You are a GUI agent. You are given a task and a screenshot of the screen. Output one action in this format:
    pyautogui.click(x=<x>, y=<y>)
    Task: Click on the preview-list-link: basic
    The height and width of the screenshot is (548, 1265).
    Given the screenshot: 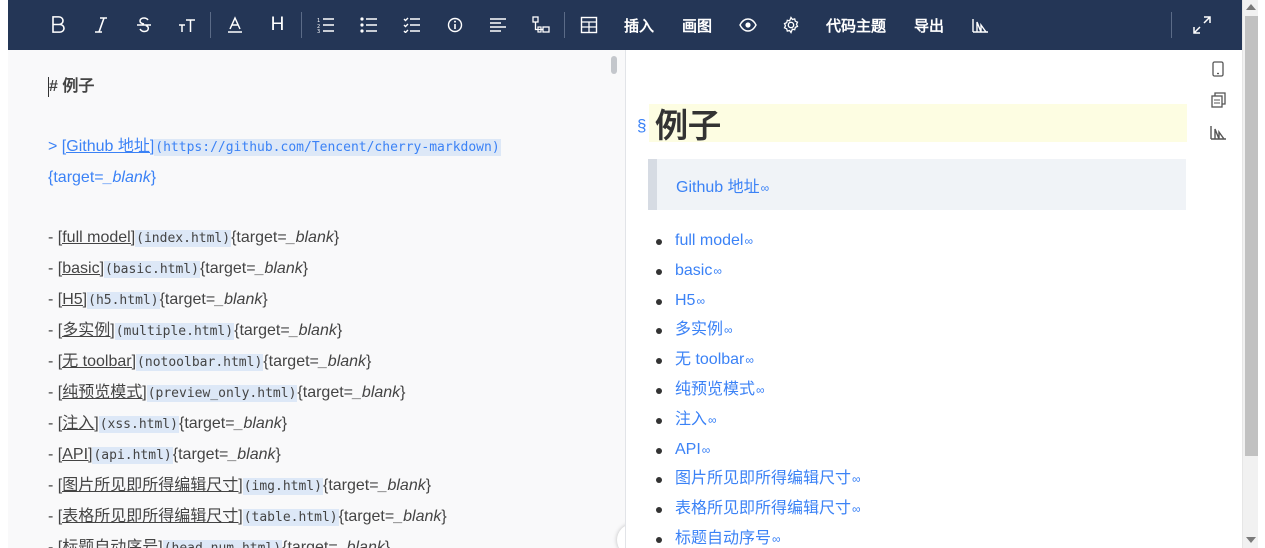 What is the action you would take?
    pyautogui.click(x=694, y=270)
    